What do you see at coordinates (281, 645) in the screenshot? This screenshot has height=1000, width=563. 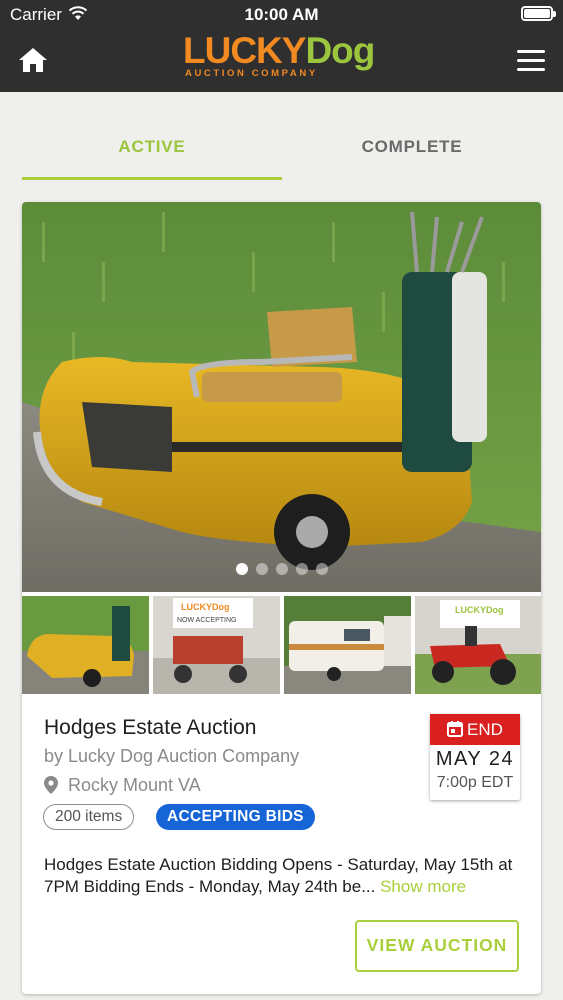 I see `thumbnail-strip: LUCKYDog NOW ACCEPTING LUCKYDog` at bounding box center [281, 645].